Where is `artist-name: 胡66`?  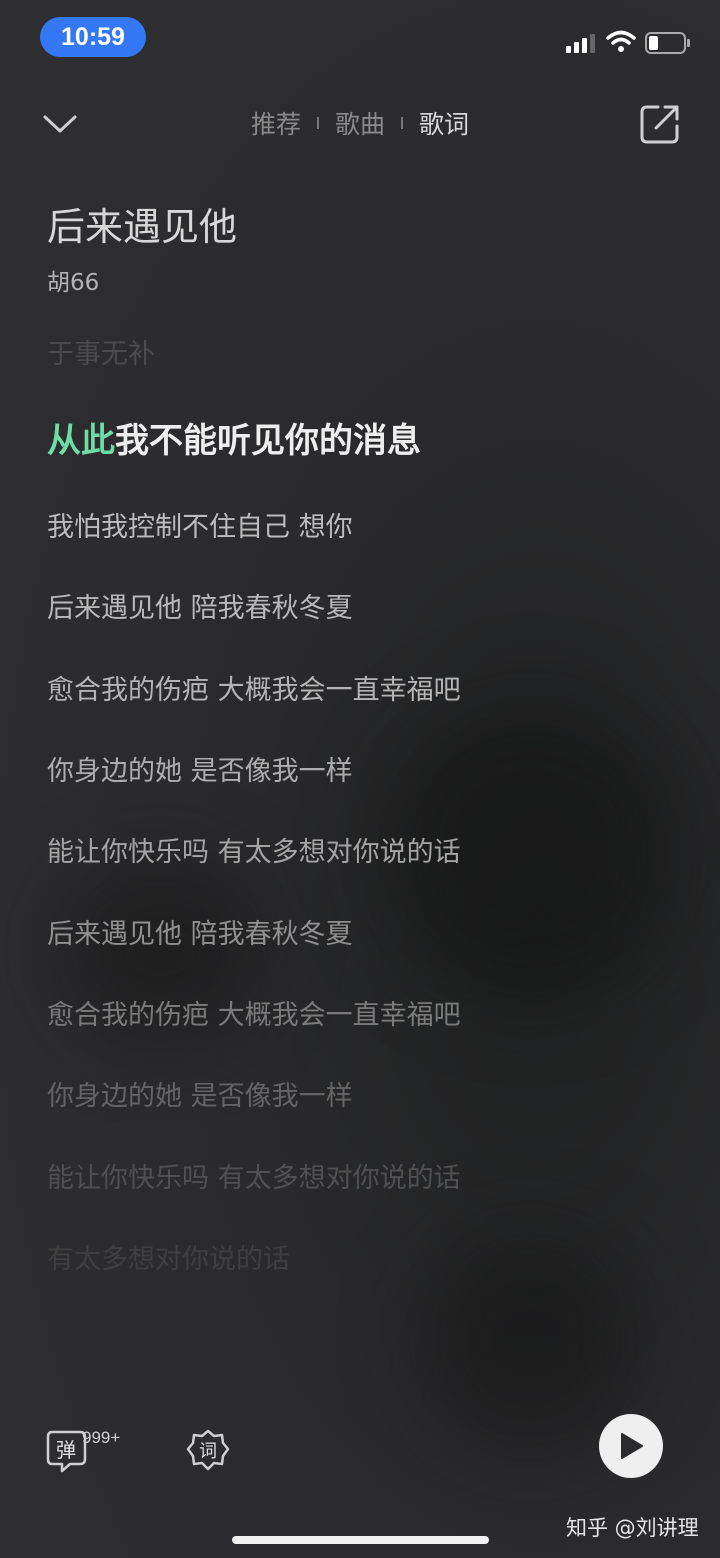
artist-name: 胡66 is located at coordinates (73, 280).